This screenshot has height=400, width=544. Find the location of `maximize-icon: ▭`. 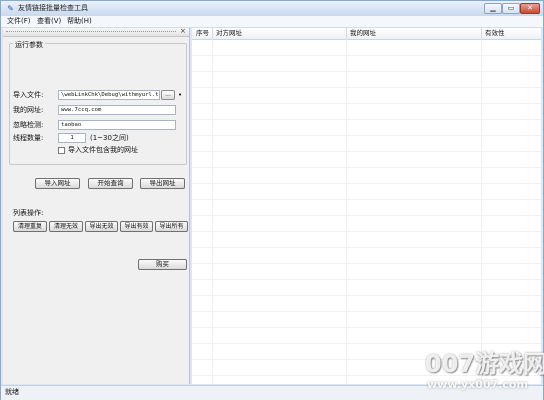

maximize-icon: ▭ is located at coordinates (511, 8).